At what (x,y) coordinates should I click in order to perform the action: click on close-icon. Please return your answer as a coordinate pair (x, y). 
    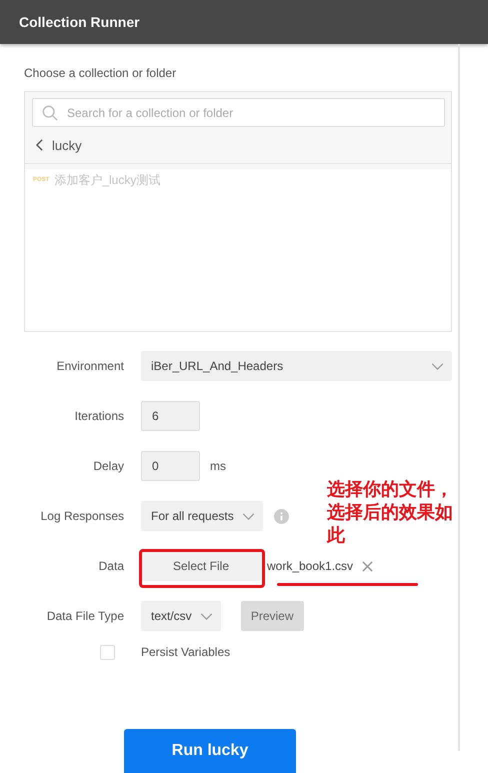
    Looking at the image, I should click on (368, 566).